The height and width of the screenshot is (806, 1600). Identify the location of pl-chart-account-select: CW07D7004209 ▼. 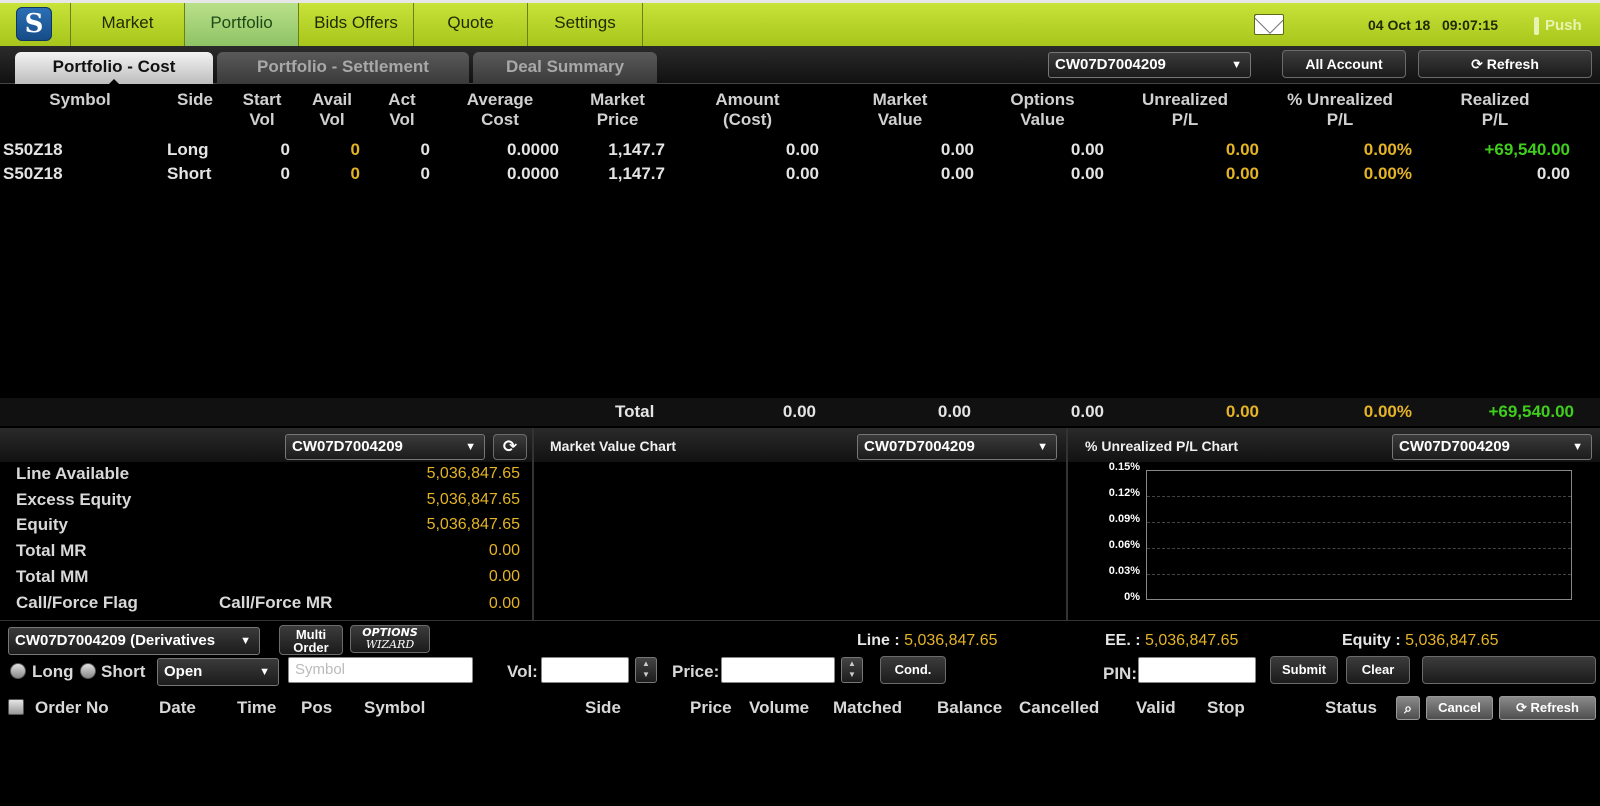
(1492, 447).